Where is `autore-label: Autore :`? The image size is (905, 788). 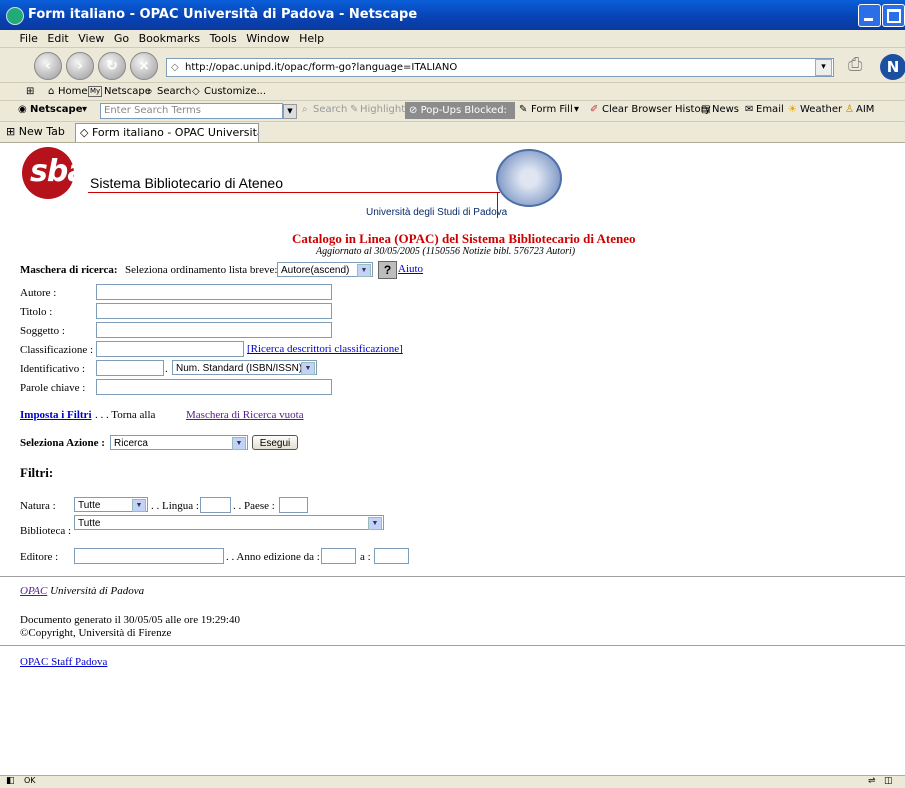 autore-label: Autore : is located at coordinates (38, 293).